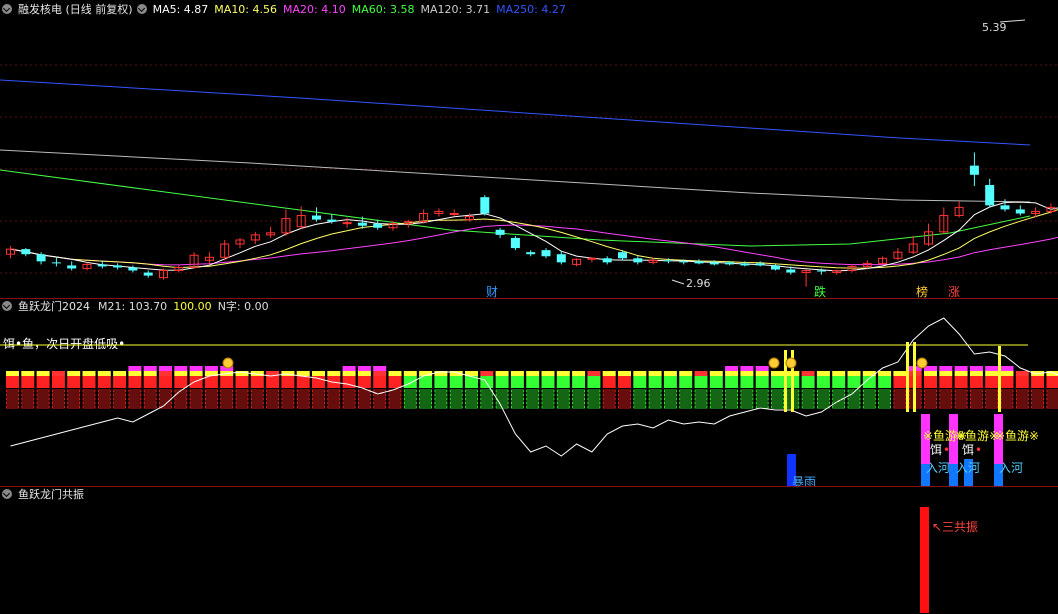  I want to click on ma20-label: MA20: 4.10, so click(314, 9).